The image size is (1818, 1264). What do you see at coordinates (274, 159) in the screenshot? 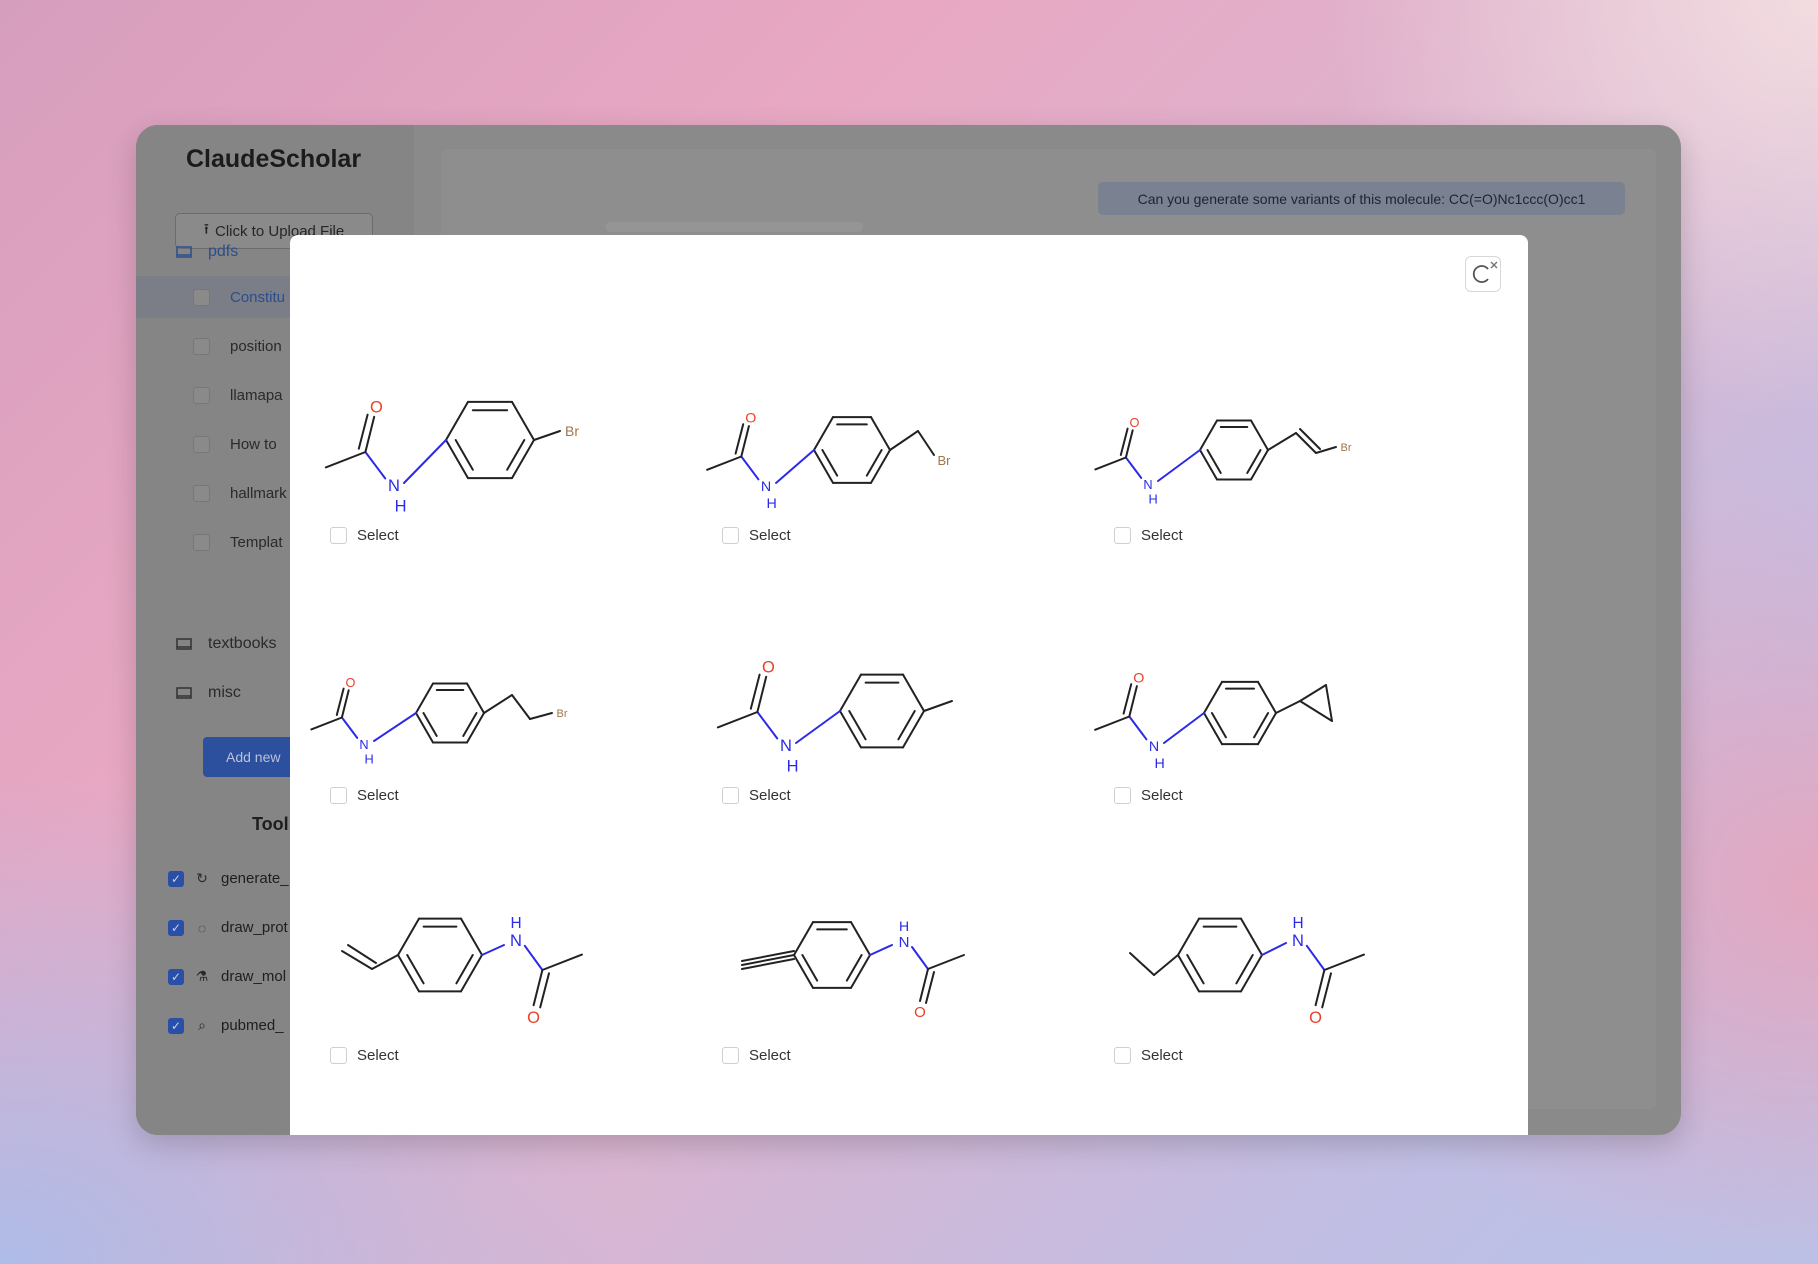
I see `app-title: ClaudeScholar` at bounding box center [274, 159].